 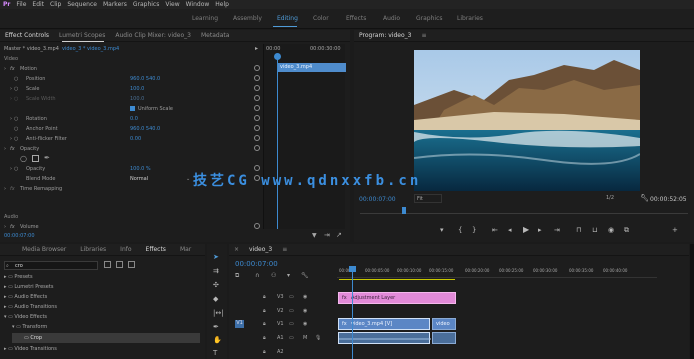 What do you see at coordinates (131, 227) in the screenshot?
I see `row-volume: › fx Volume` at bounding box center [131, 227].